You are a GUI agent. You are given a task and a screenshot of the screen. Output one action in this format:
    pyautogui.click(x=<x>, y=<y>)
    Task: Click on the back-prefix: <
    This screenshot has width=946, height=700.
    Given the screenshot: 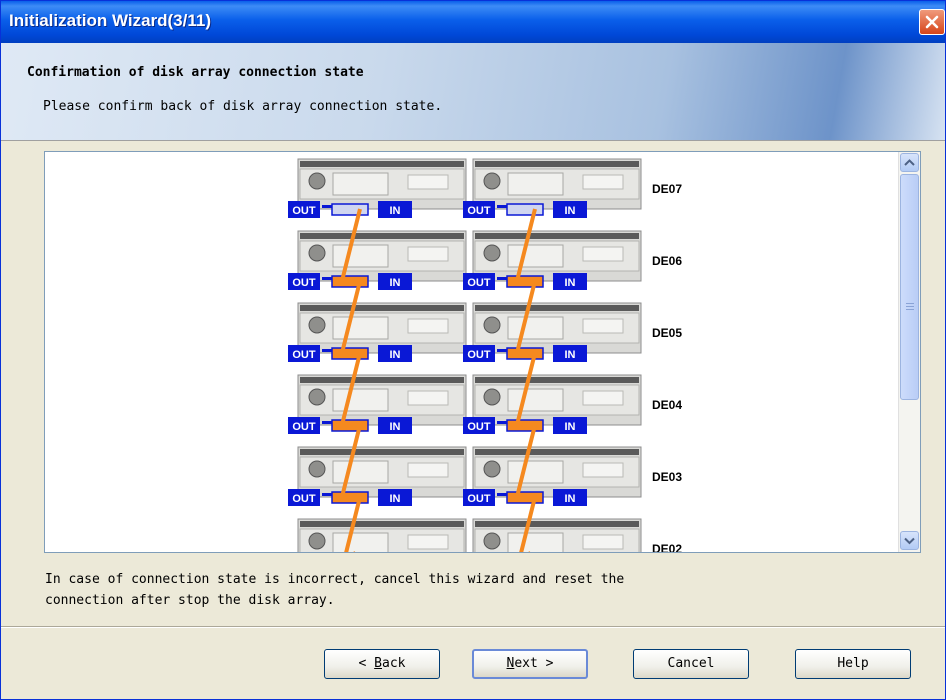 What is the action you would take?
    pyautogui.click(x=366, y=663)
    